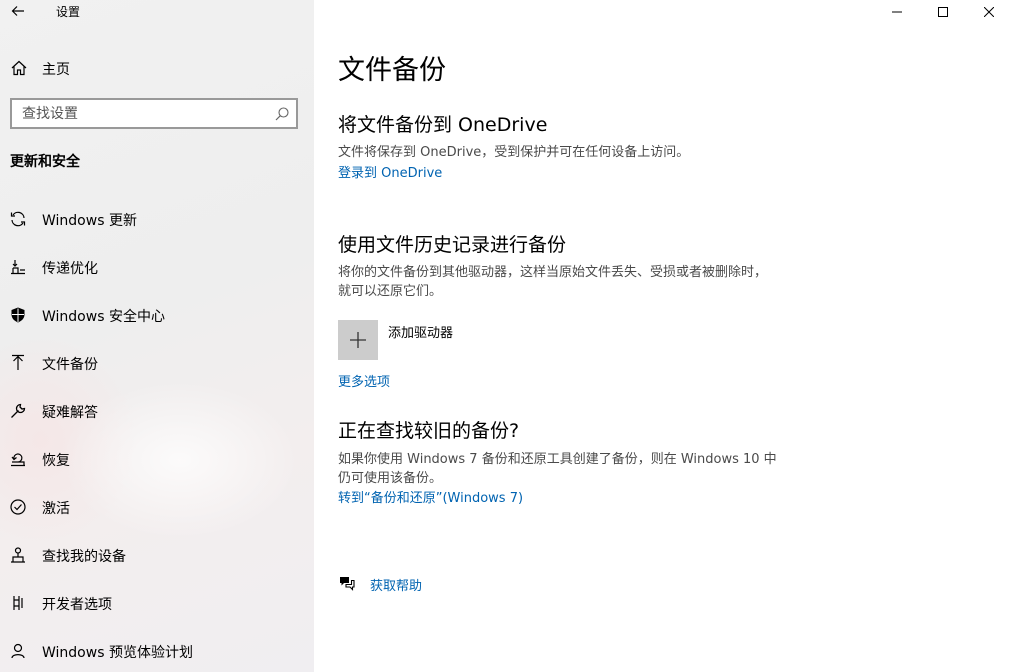 Image resolution: width=1012 pixels, height=672 pixels. I want to click on sidebar-item-home: 主页, so click(157, 68).